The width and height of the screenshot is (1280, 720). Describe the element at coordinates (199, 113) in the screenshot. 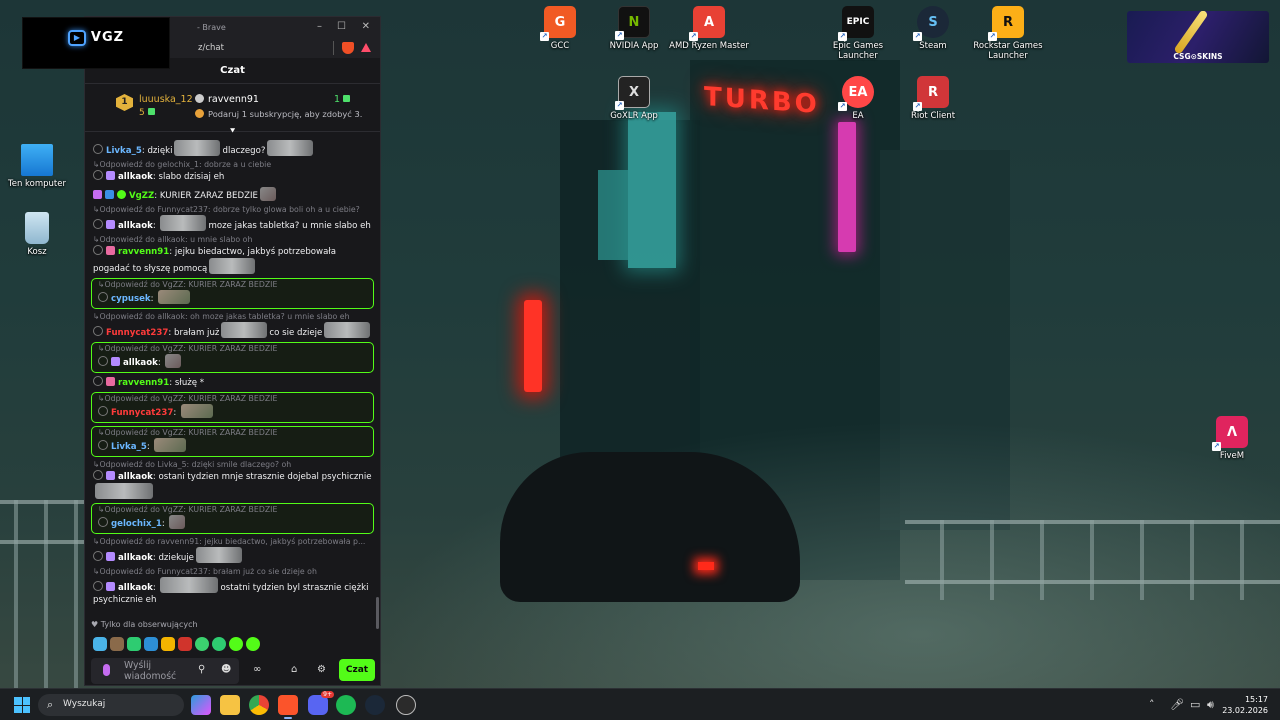

I see `info-icon` at that location.